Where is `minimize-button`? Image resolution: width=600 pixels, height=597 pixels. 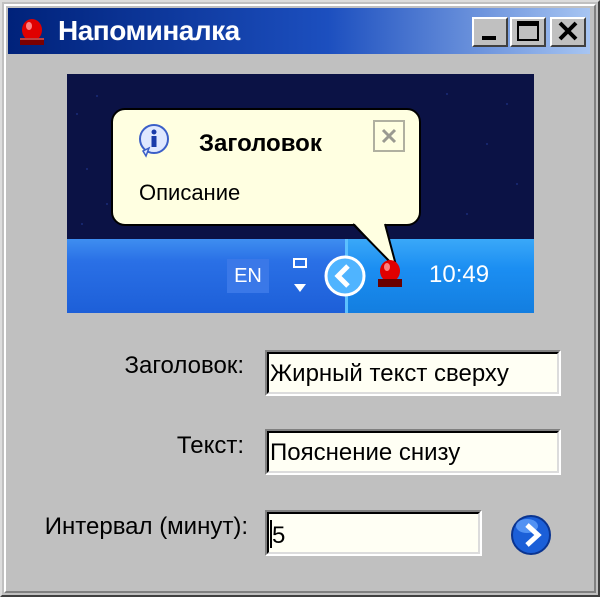
minimize-button is located at coordinates (490, 32).